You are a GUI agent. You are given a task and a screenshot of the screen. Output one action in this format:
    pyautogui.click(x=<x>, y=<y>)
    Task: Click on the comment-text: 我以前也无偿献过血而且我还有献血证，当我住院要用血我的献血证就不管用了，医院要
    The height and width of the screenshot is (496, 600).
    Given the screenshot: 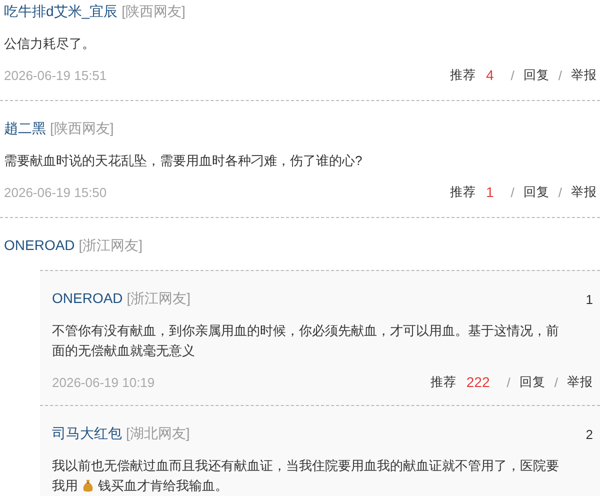 What is the action you would take?
    pyautogui.click(x=305, y=466)
    